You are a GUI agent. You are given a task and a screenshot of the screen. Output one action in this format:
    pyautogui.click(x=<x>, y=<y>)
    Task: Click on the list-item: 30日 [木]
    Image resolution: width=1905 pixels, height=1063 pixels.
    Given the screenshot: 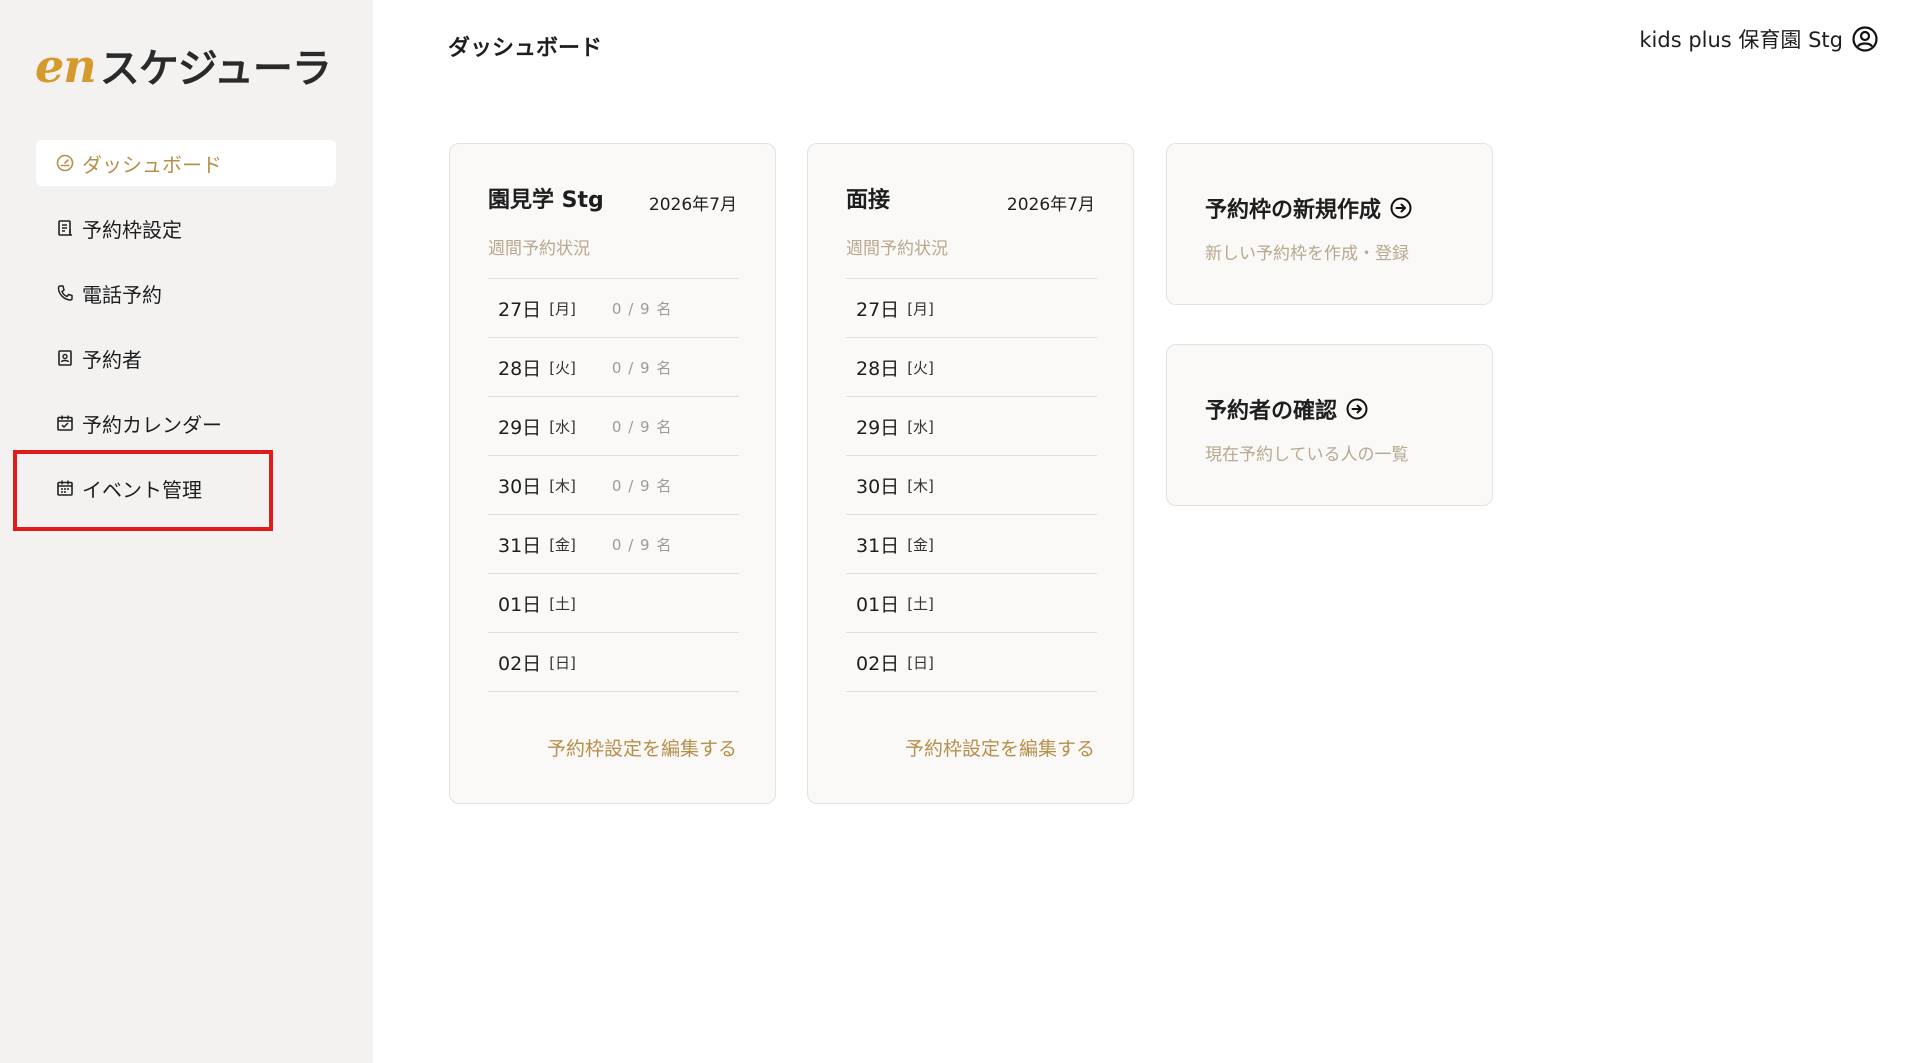 What is the action you would take?
    pyautogui.click(x=971, y=485)
    